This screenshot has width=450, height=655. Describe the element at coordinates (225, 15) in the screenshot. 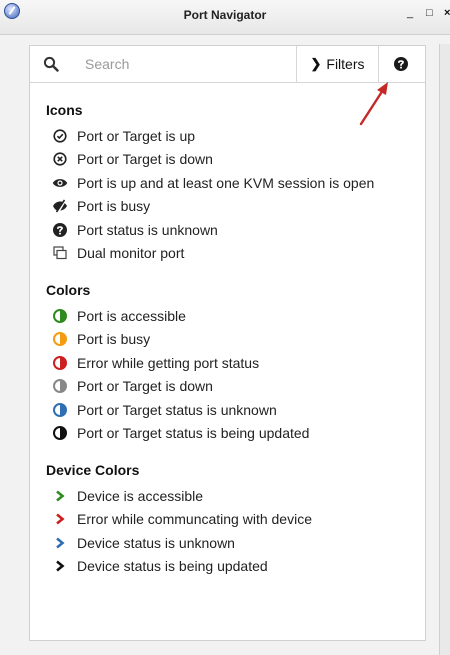

I see `window-title: Port Navigator` at that location.